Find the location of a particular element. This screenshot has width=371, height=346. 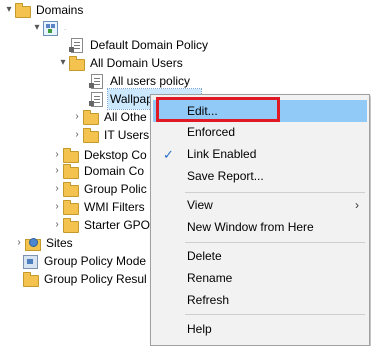

tree-node-all-other: › All Othe is located at coordinates (110, 117).